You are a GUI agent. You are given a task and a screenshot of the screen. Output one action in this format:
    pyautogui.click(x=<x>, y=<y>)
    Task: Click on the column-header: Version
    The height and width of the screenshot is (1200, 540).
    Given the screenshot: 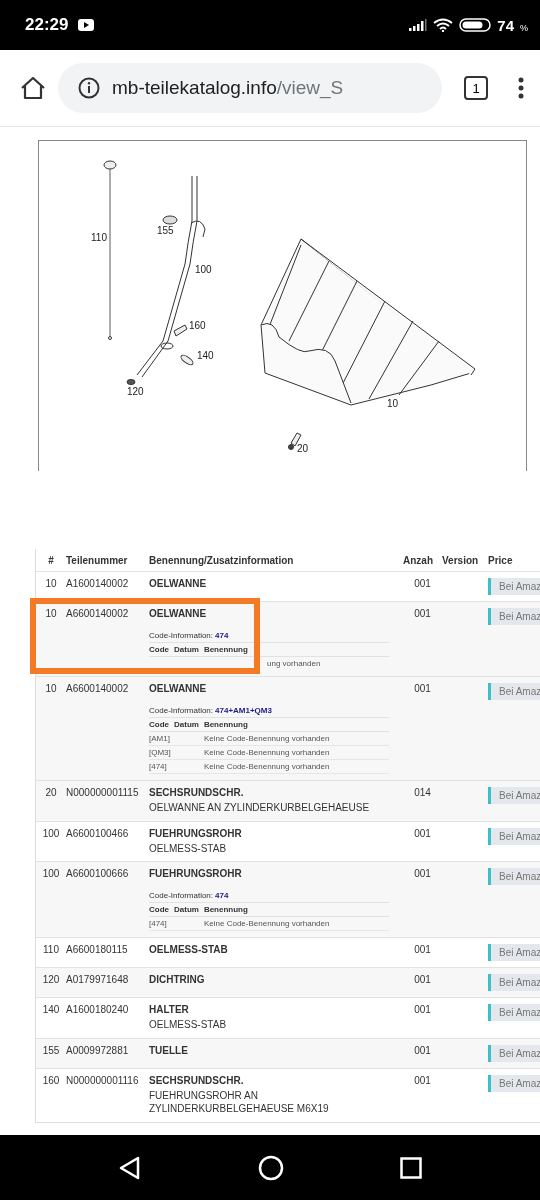 What is the action you would take?
    pyautogui.click(x=461, y=560)
    